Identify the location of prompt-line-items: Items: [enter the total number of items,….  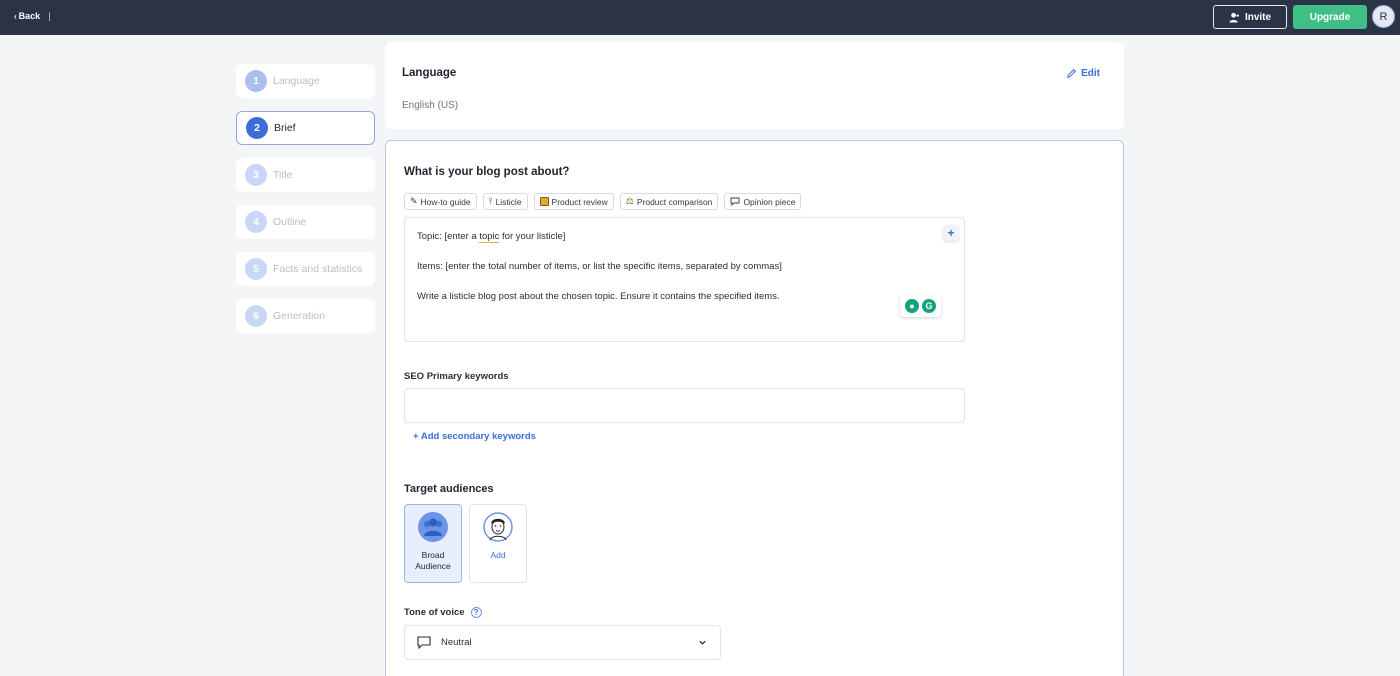
(599, 266).